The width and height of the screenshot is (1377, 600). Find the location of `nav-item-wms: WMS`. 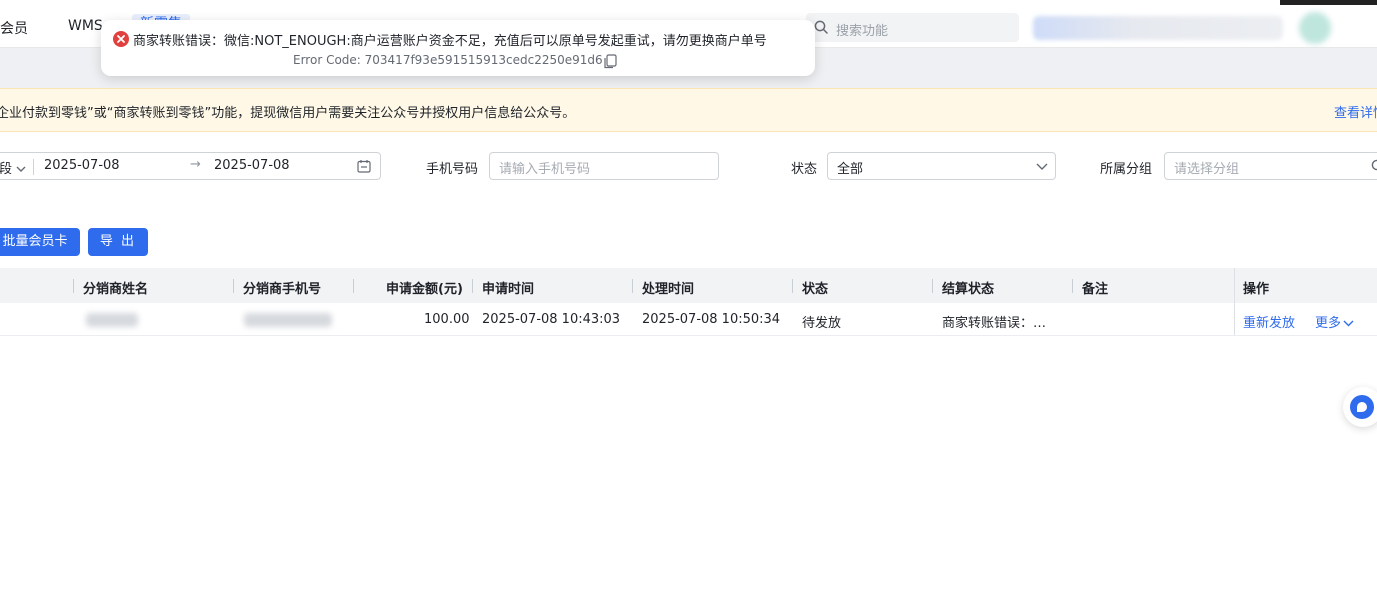

nav-item-wms: WMS is located at coordinates (85, 26).